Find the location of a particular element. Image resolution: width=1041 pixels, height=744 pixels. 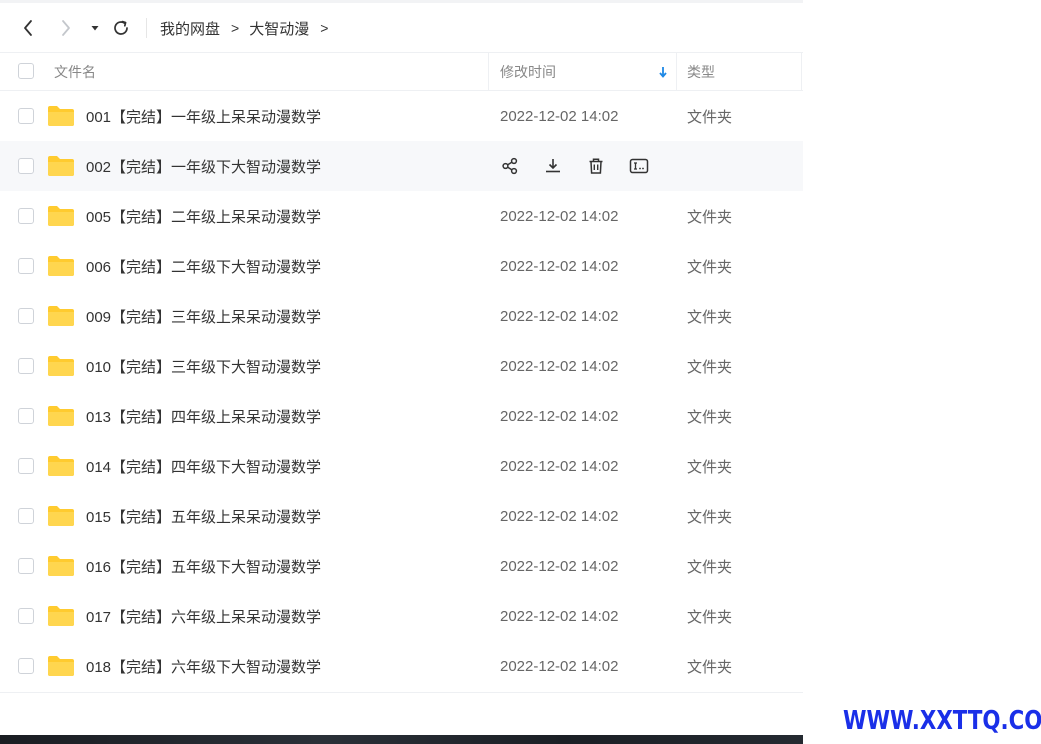

toolbar: 我的网盘 > 大智动漫 > is located at coordinates (401, 28).